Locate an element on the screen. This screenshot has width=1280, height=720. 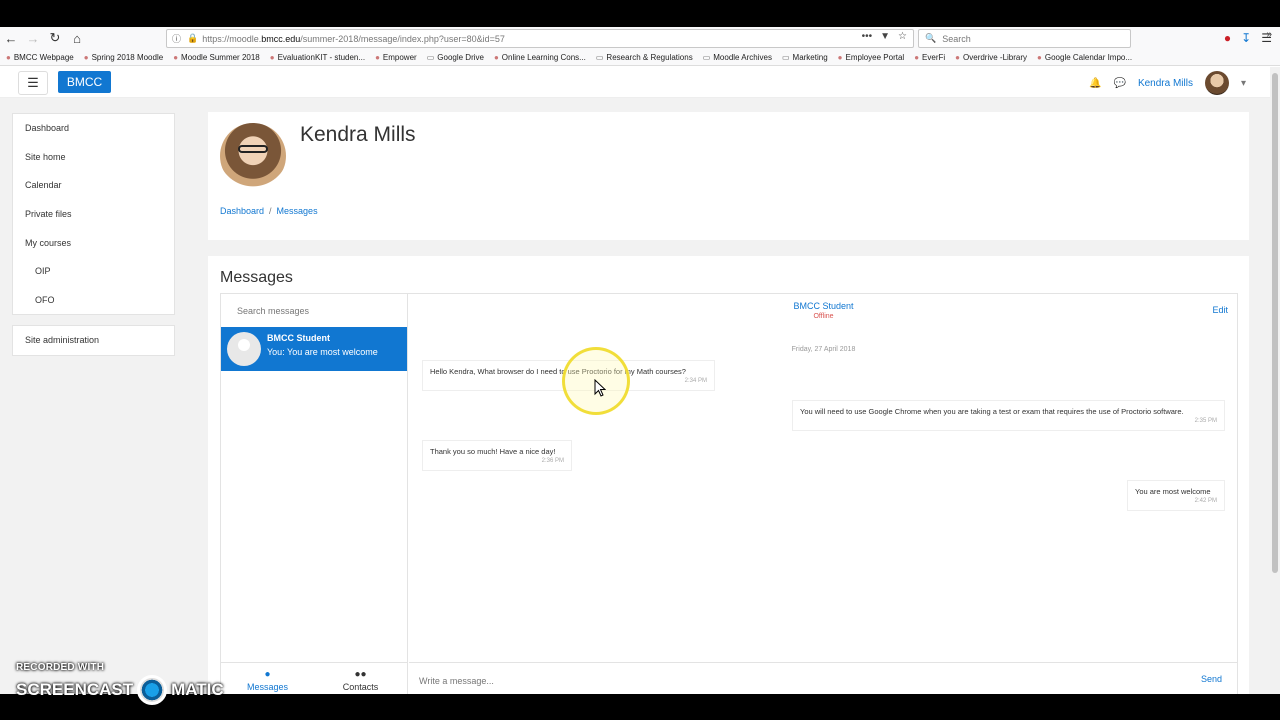
watermark-line1: RECORDED WITH is located at coordinates (60, 667).